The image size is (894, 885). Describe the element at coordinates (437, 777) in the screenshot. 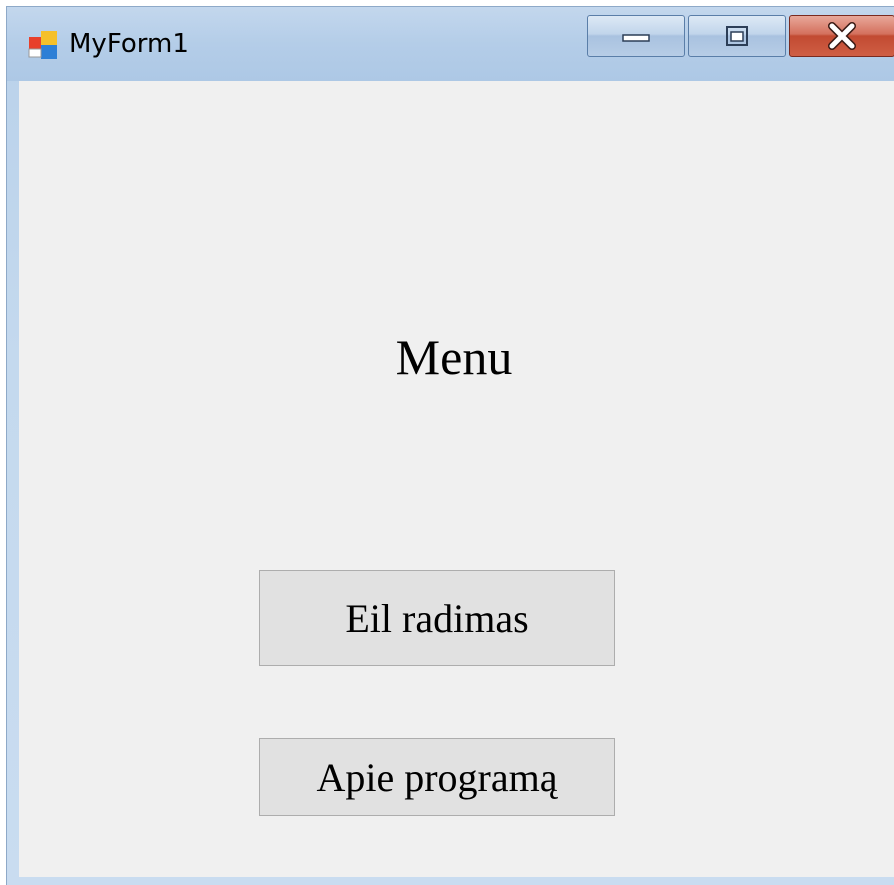

I see `apie-programa-button: Apie programą` at that location.